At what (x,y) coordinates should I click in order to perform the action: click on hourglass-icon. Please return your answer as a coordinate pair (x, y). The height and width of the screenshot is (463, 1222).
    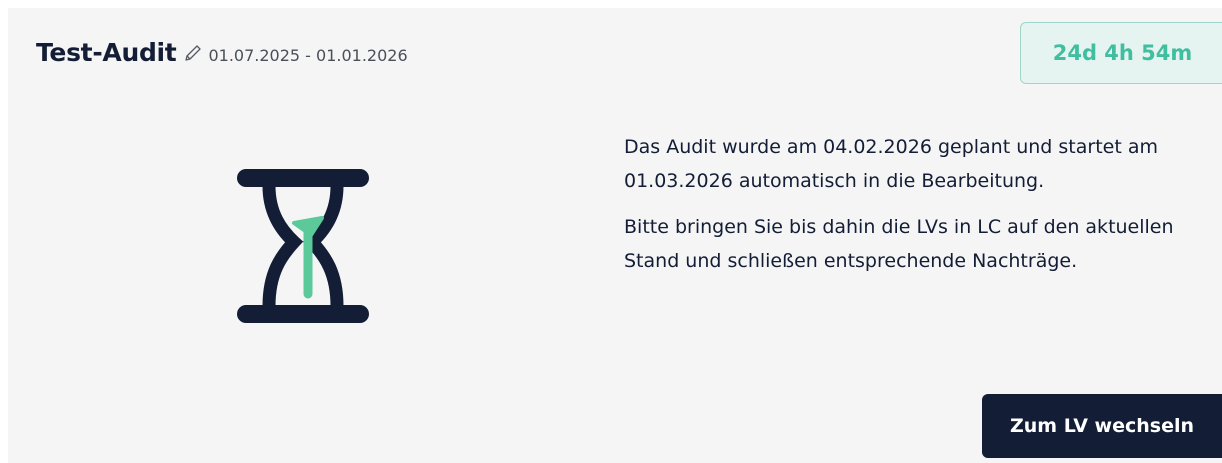
    Looking at the image, I should click on (303, 246).